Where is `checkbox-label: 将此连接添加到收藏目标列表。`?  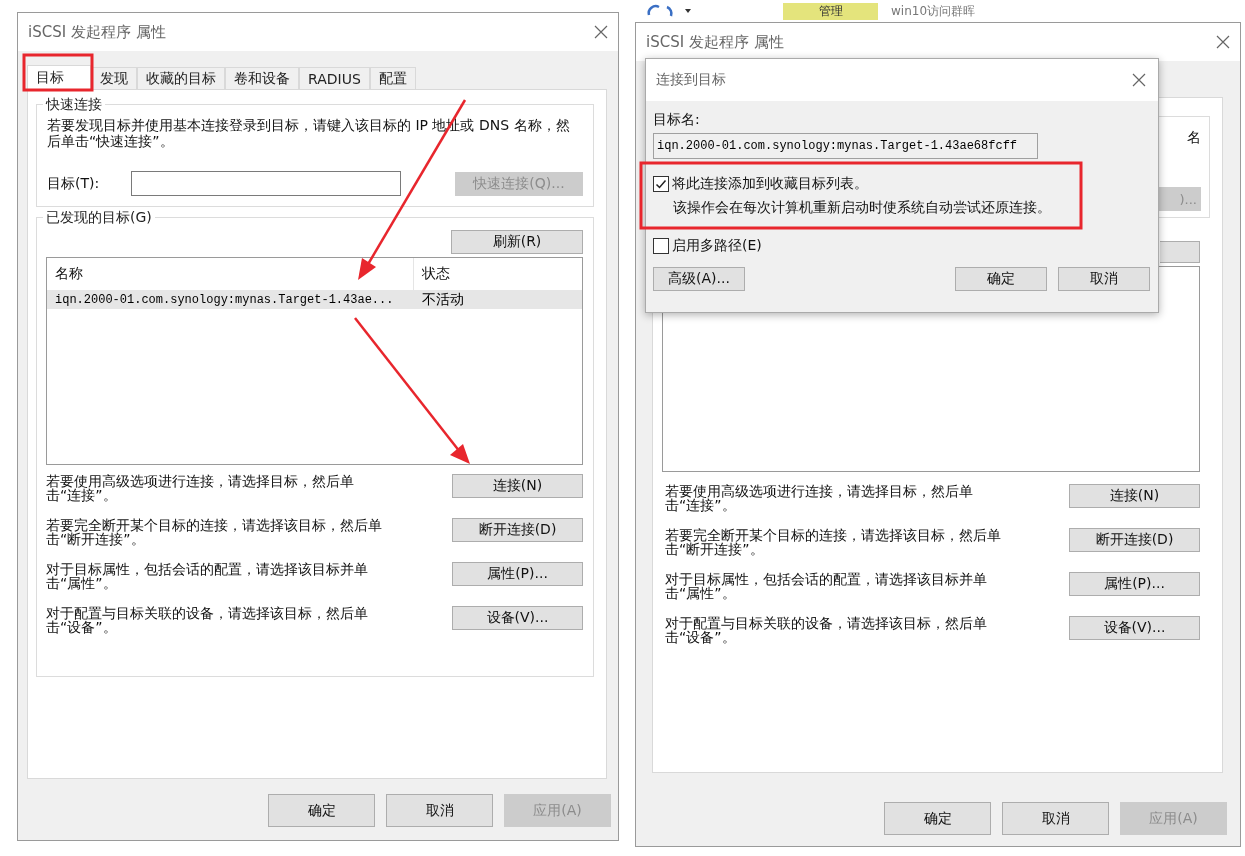 checkbox-label: 将此连接添加到收藏目标列表。 is located at coordinates (770, 184).